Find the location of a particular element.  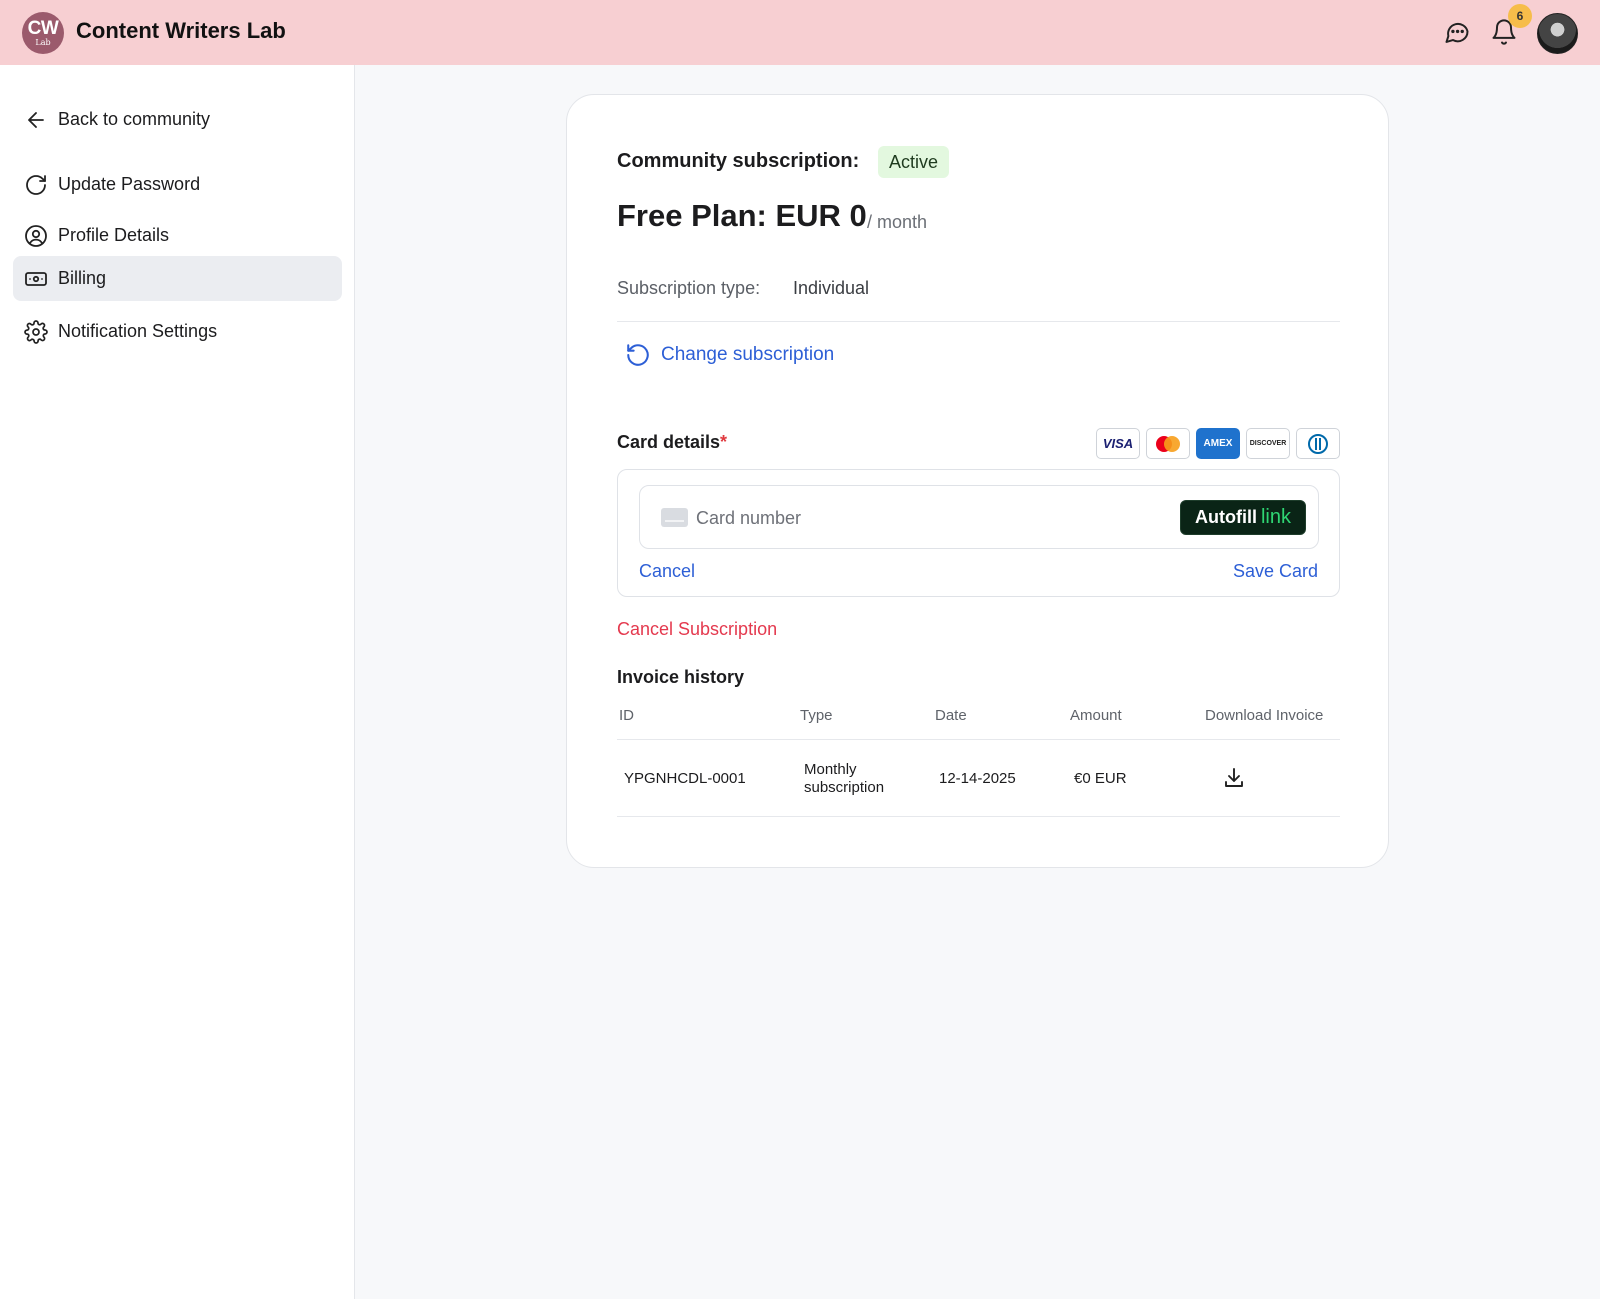

diners-club-icon is located at coordinates (1318, 443).